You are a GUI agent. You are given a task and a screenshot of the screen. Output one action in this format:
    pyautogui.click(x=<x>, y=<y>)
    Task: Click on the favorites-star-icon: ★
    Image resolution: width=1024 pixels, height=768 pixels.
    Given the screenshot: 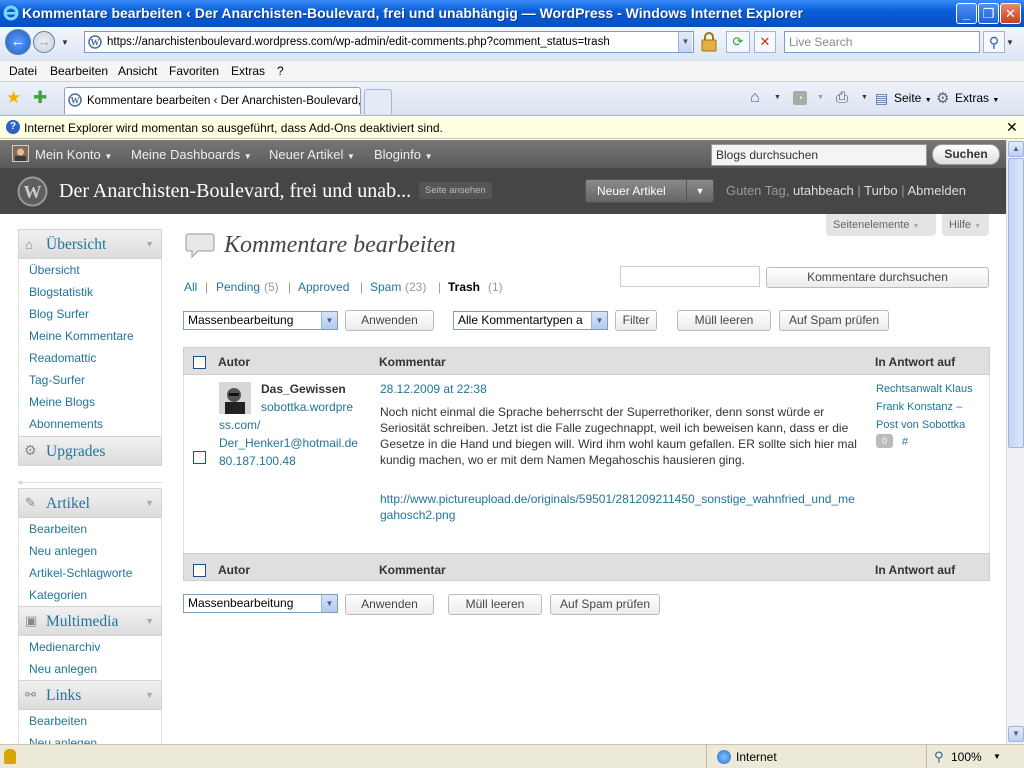 What is the action you would take?
    pyautogui.click(x=13, y=98)
    